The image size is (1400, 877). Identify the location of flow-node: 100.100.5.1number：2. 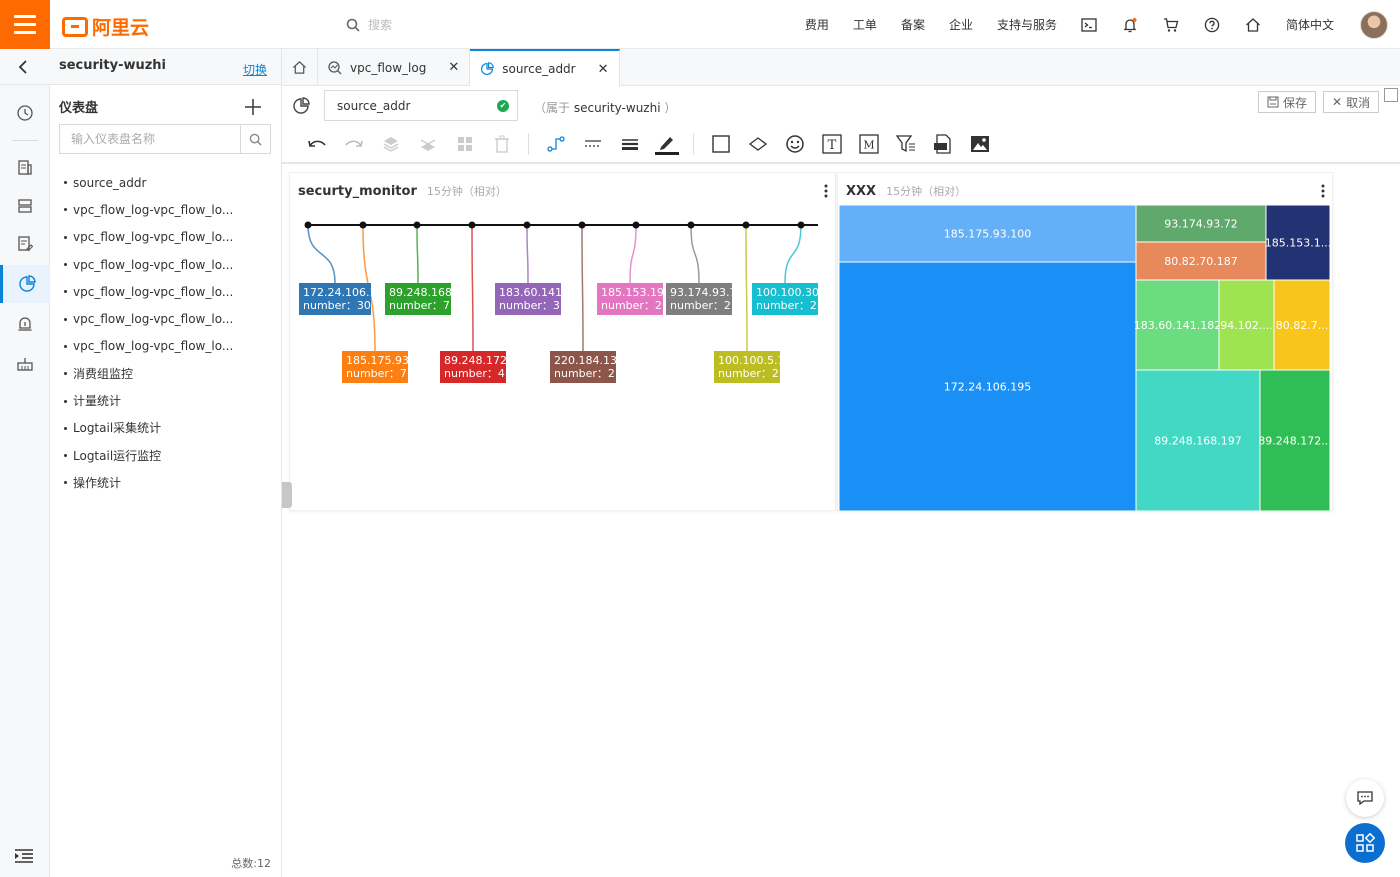
(749, 367).